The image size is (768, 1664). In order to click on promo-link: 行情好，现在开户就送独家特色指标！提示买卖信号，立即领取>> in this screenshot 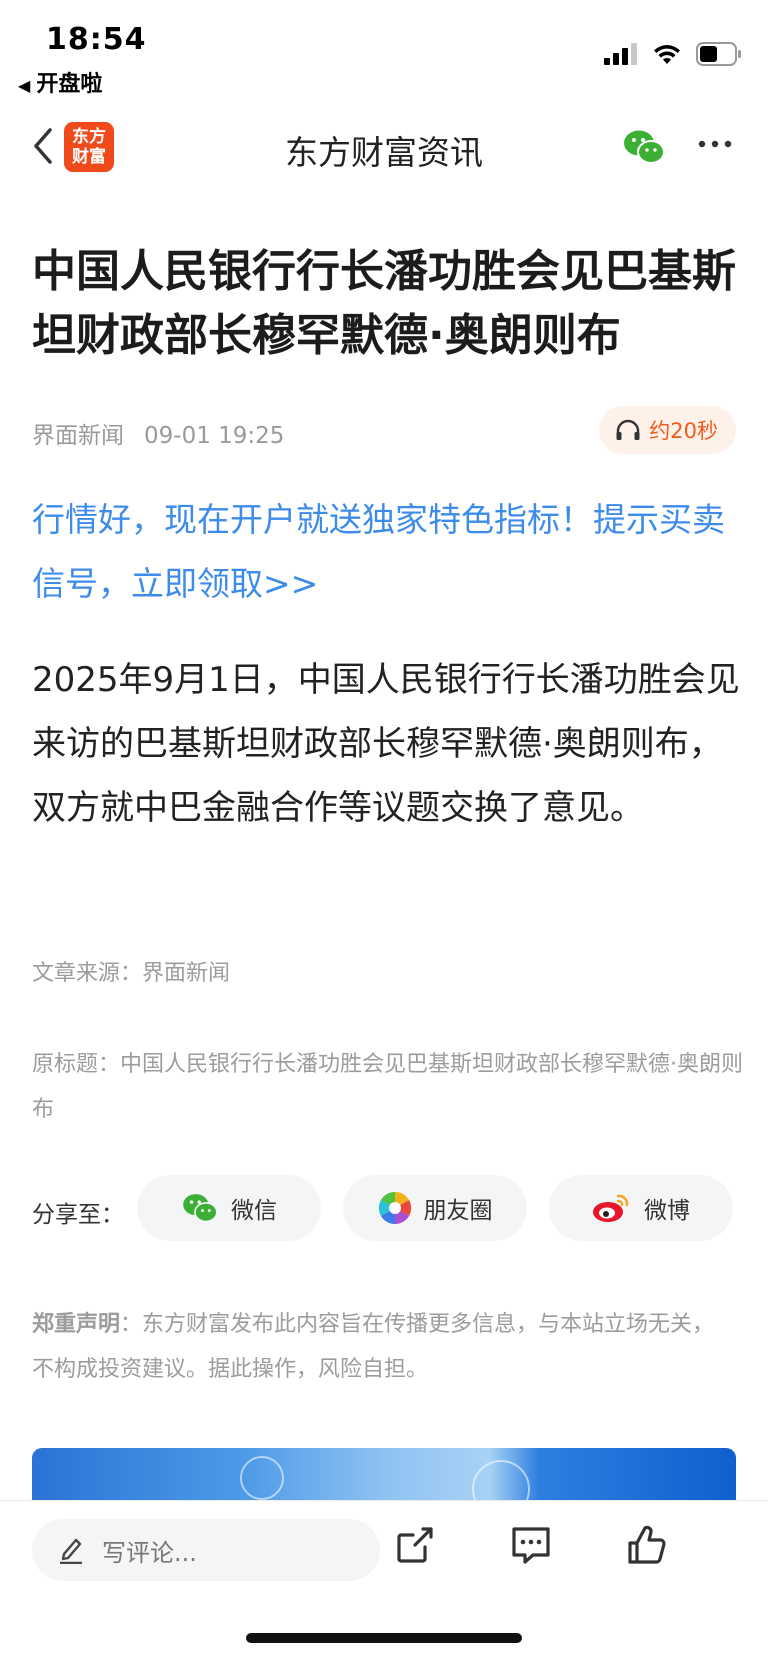, I will do `click(388, 552)`.